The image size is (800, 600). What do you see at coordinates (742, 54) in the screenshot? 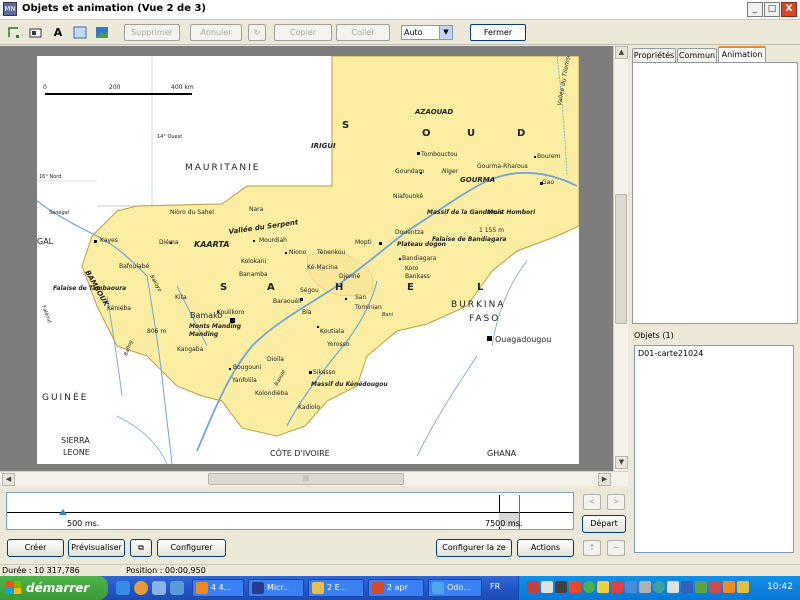
I see `tab-animation: Animation` at bounding box center [742, 54].